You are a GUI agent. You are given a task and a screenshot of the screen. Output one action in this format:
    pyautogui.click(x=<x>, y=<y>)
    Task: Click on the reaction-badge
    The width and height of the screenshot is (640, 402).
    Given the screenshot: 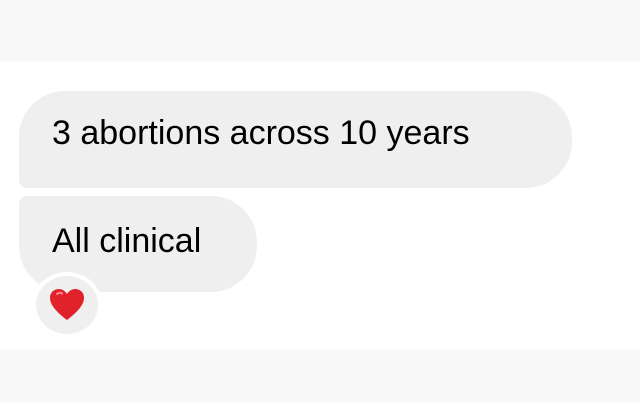 What is the action you would take?
    pyautogui.click(x=67, y=305)
    